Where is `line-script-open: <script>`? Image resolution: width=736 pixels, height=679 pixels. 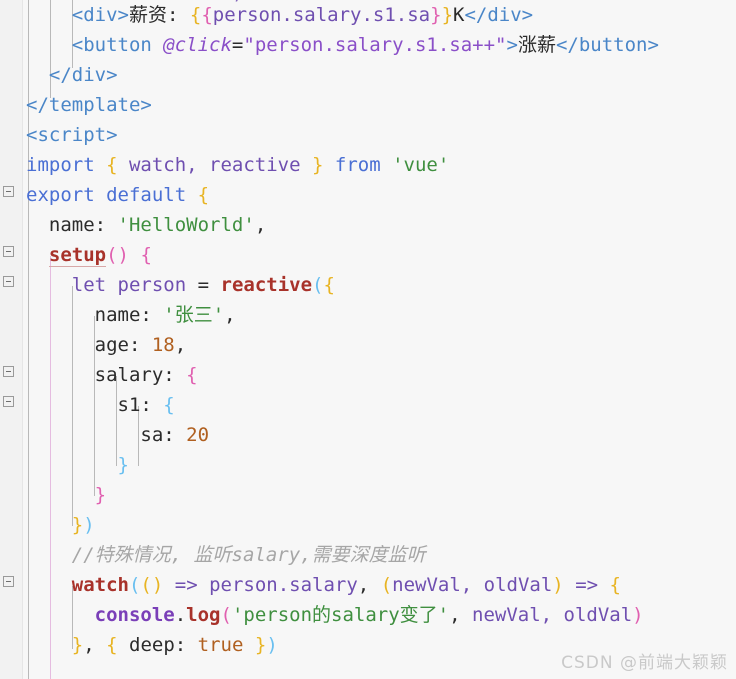
line-script-open: <script> is located at coordinates (379, 135).